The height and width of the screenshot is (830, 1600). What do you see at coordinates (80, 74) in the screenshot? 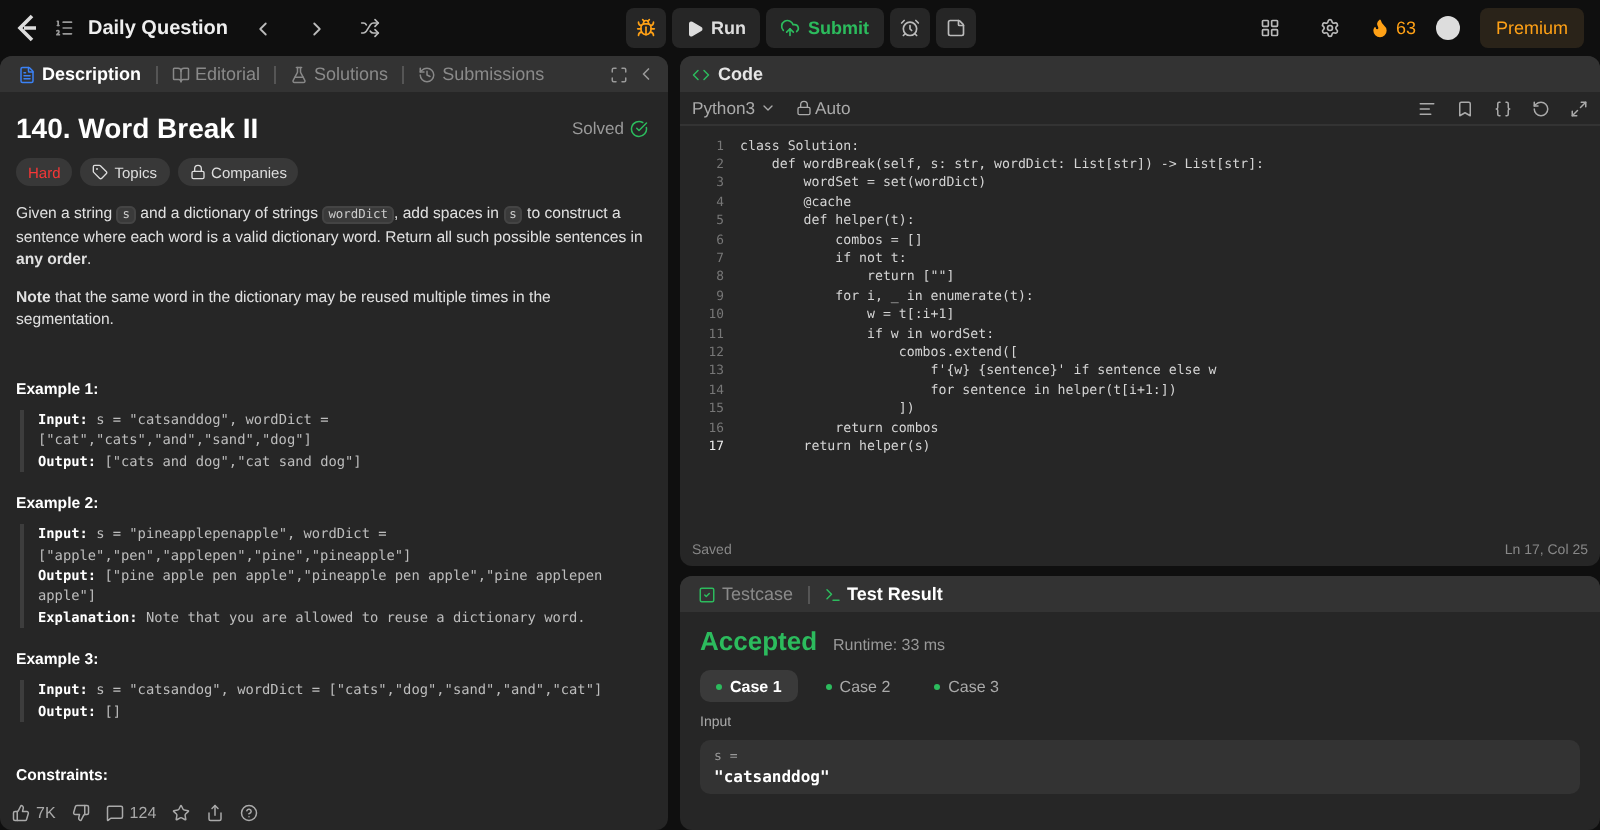
I see `panel-tab: Description` at bounding box center [80, 74].